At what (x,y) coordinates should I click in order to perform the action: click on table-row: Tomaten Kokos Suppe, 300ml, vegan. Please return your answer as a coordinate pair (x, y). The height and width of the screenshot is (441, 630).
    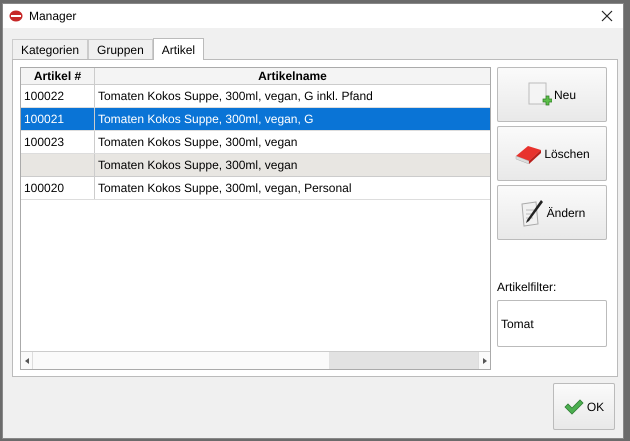
    Looking at the image, I should click on (255, 165).